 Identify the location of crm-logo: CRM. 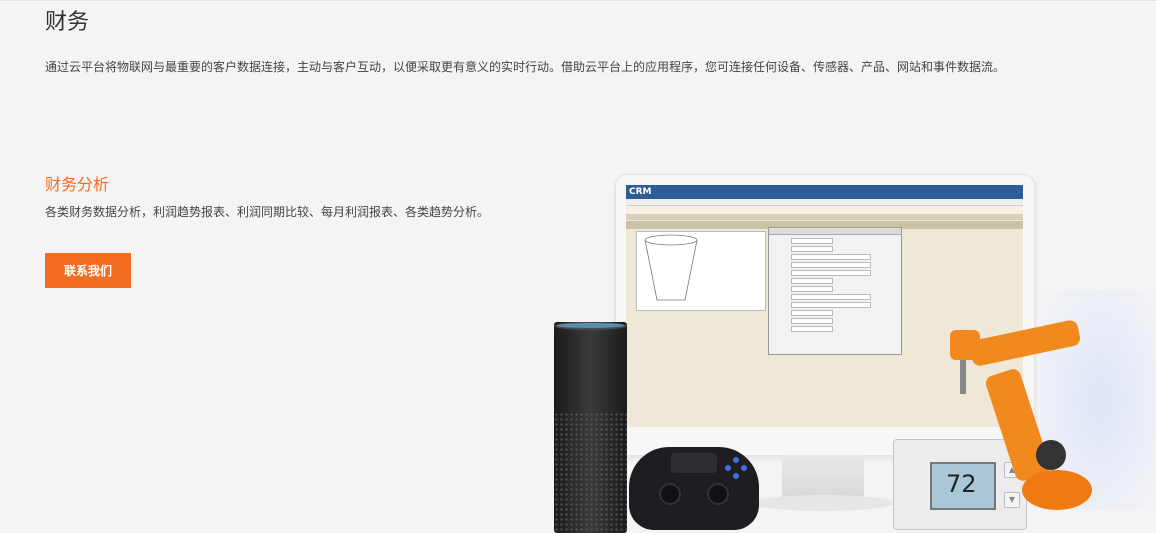
(640, 192).